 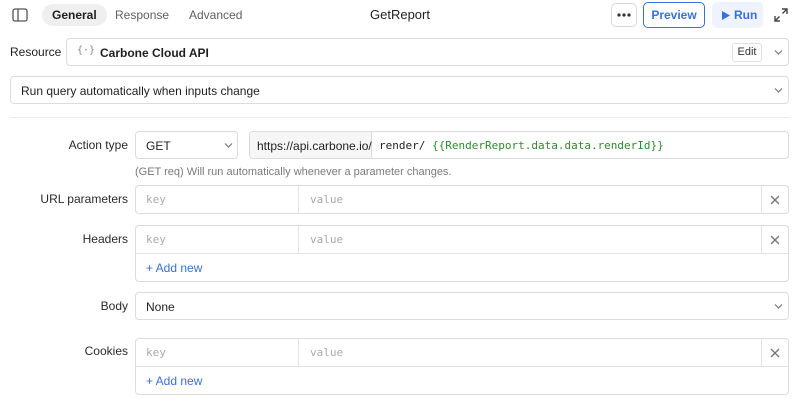 I want to click on url-parameter-row: key value, so click(x=462, y=200).